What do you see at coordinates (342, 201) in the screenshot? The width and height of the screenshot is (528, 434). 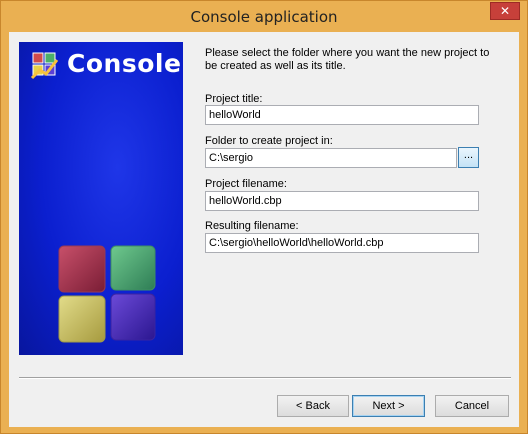 I see `project-filename-input: helloWorld.cbp` at bounding box center [342, 201].